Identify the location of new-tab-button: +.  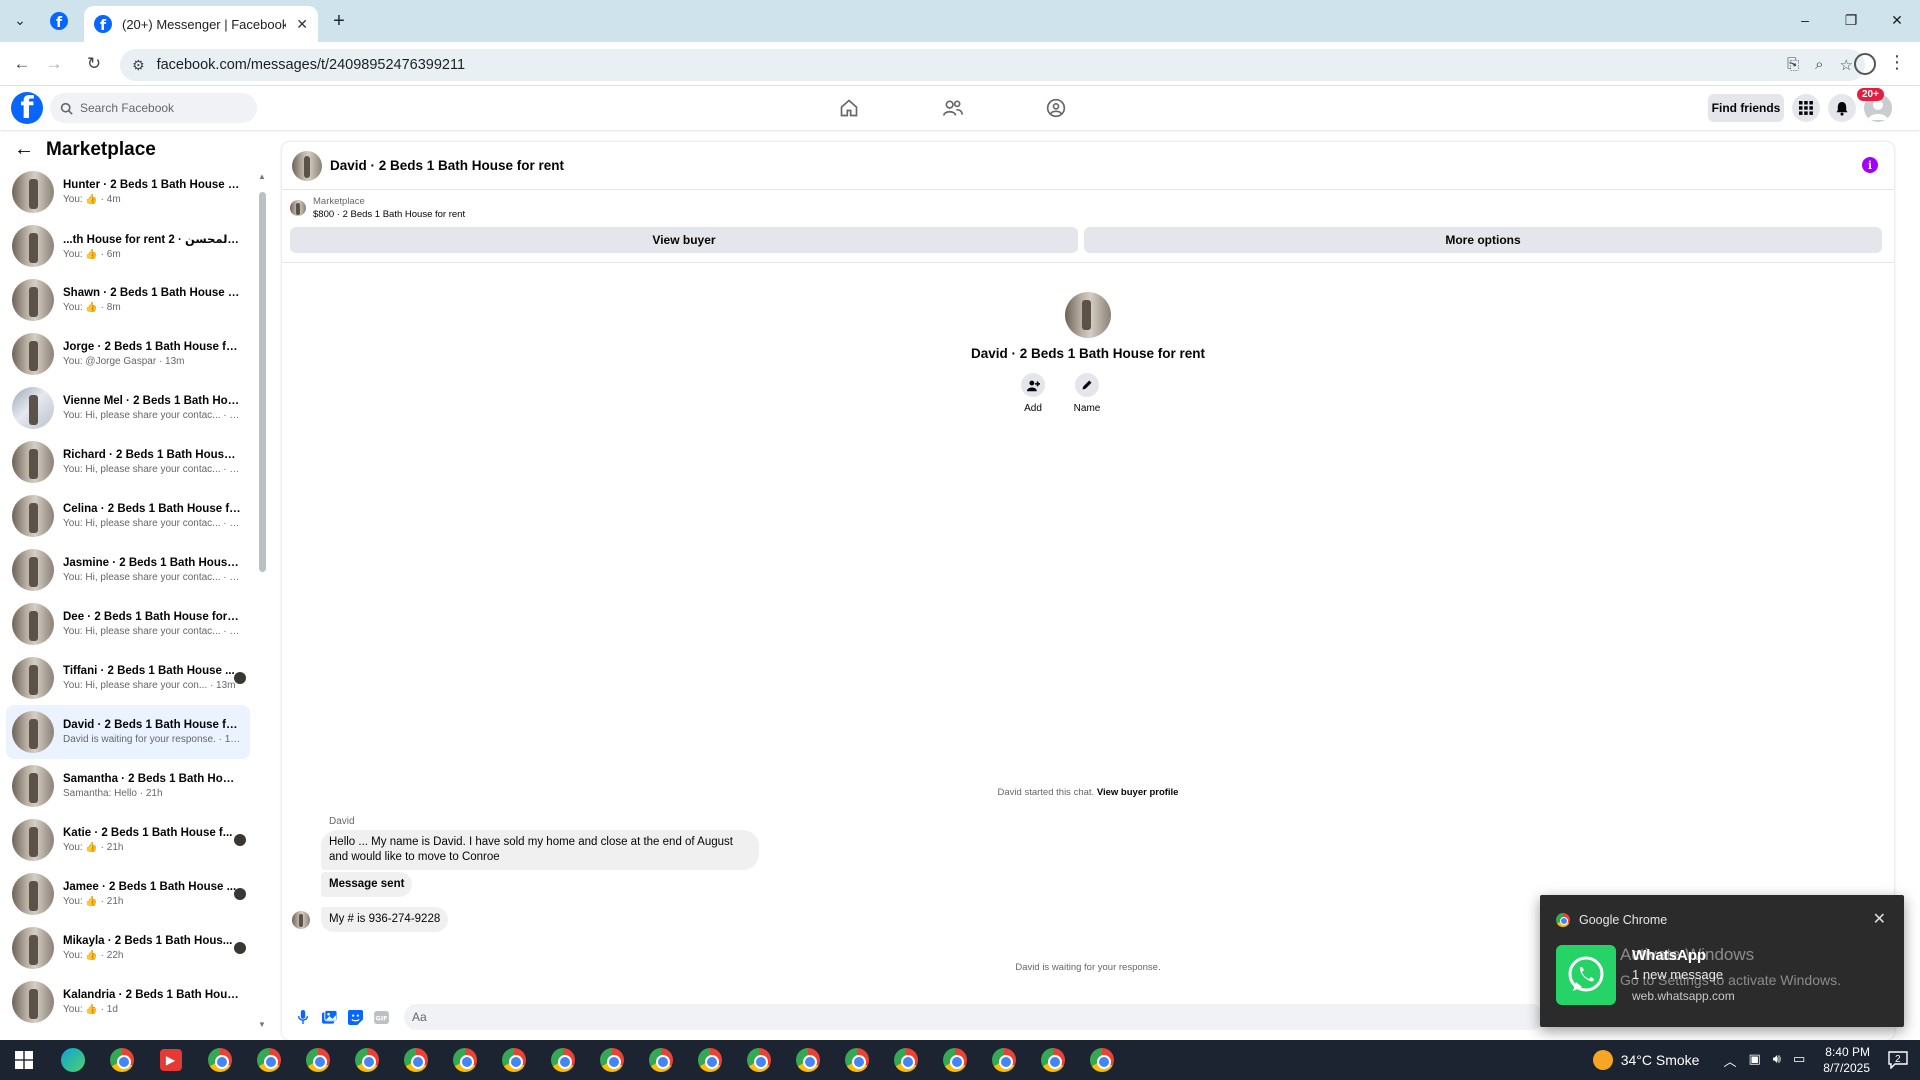
(339, 21).